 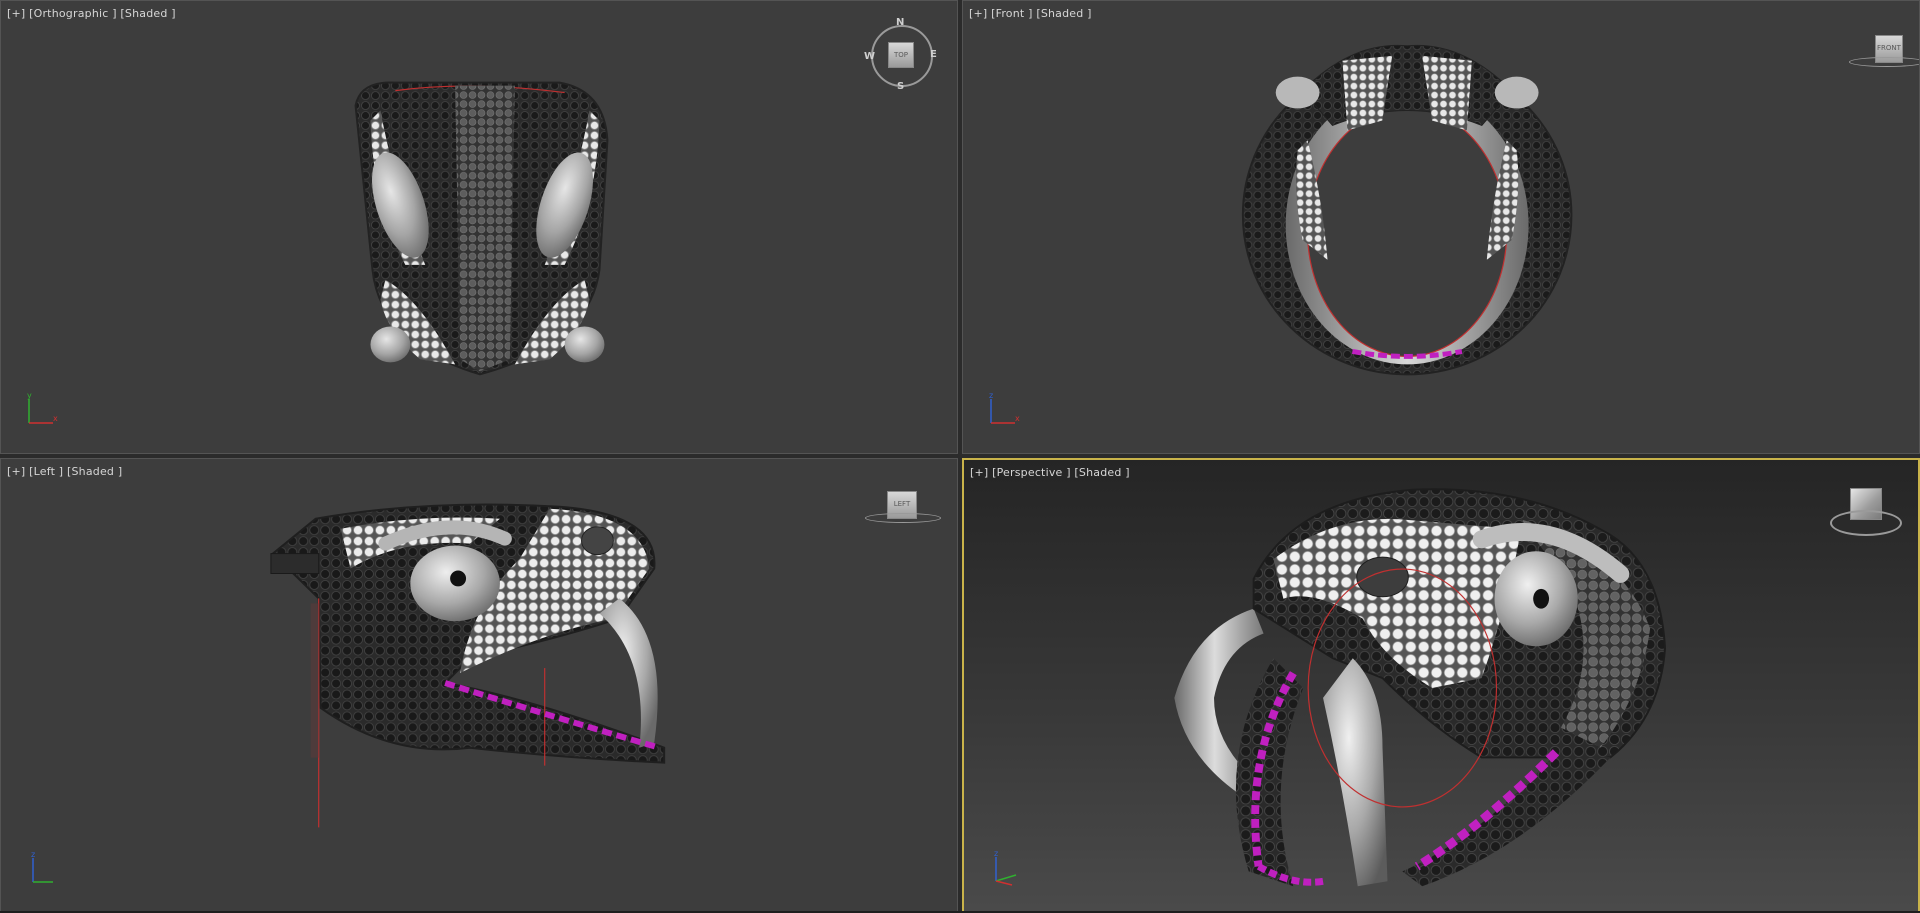 I want to click on viewport-view-menu: [Perspective ], so click(x=1031, y=472).